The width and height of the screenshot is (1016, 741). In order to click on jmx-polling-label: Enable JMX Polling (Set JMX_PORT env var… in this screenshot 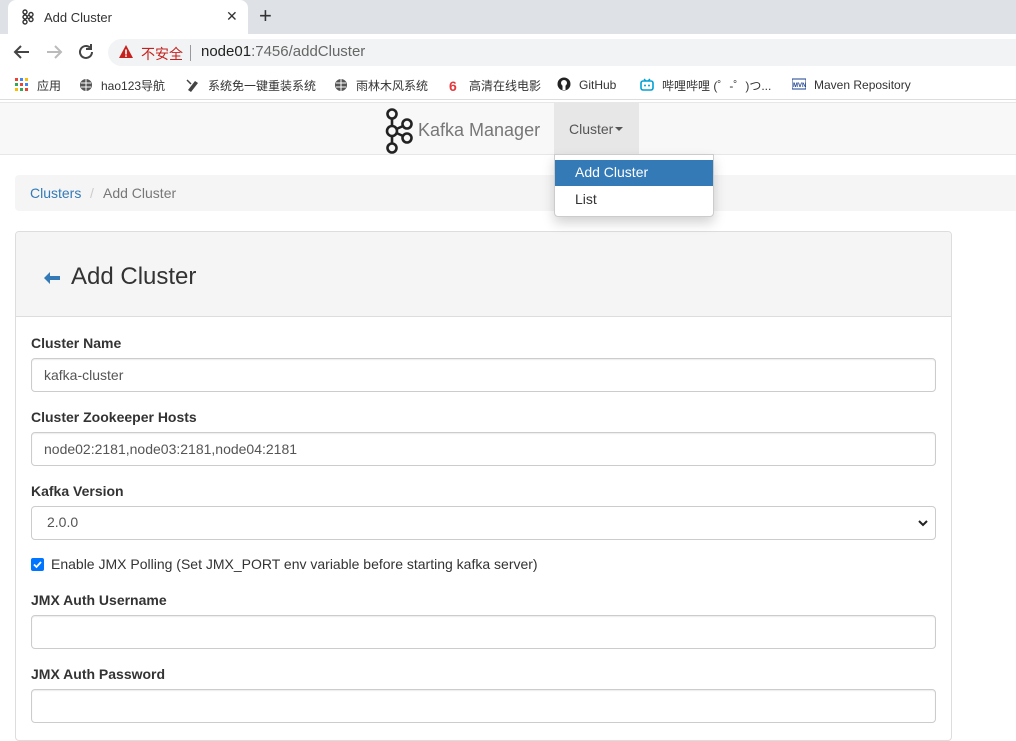, I will do `click(294, 564)`.